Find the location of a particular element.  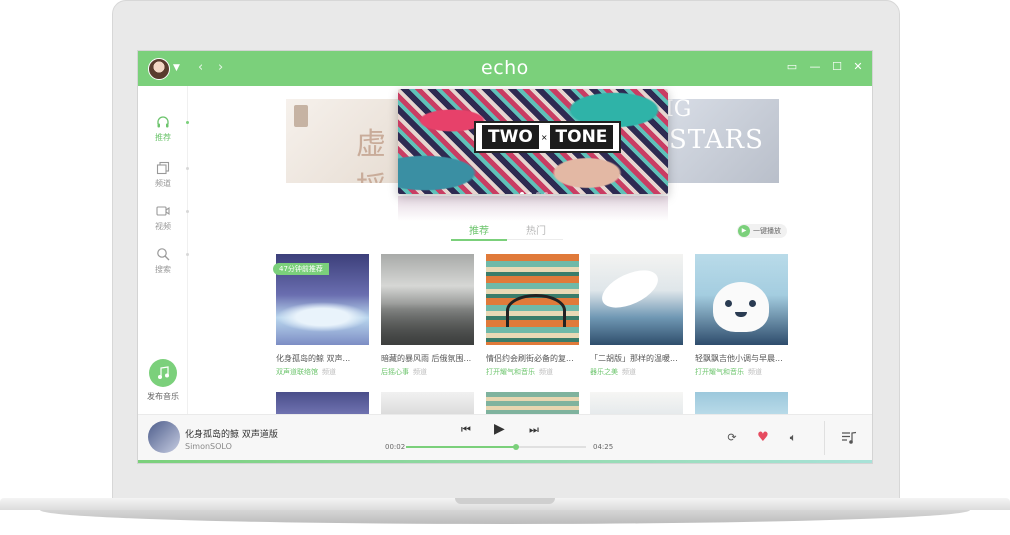

music-note-icon is located at coordinates (163, 372).